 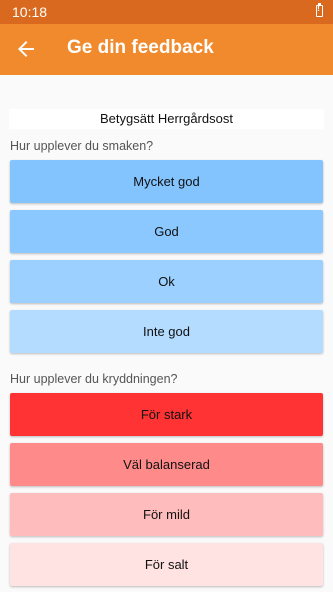 I want to click on status-bar: 10:18, so click(x=166, y=12).